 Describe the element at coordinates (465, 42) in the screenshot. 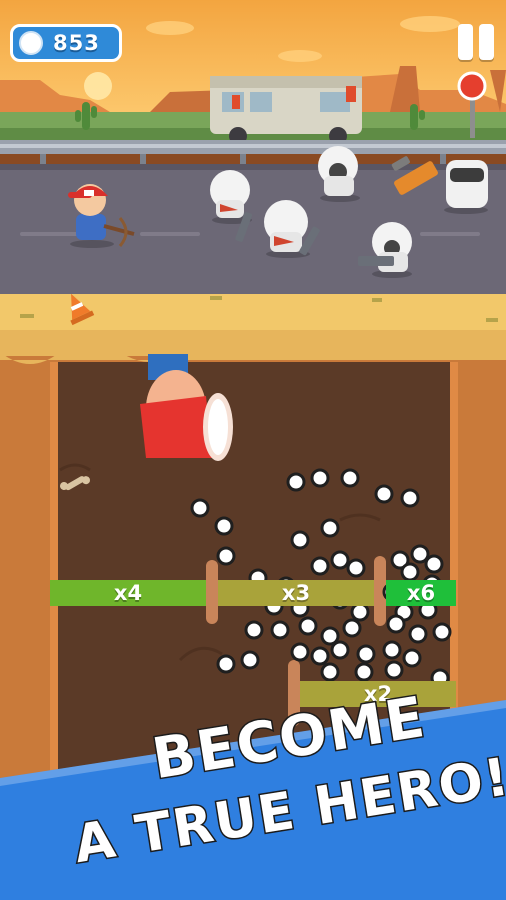

I see `pause-icon` at that location.